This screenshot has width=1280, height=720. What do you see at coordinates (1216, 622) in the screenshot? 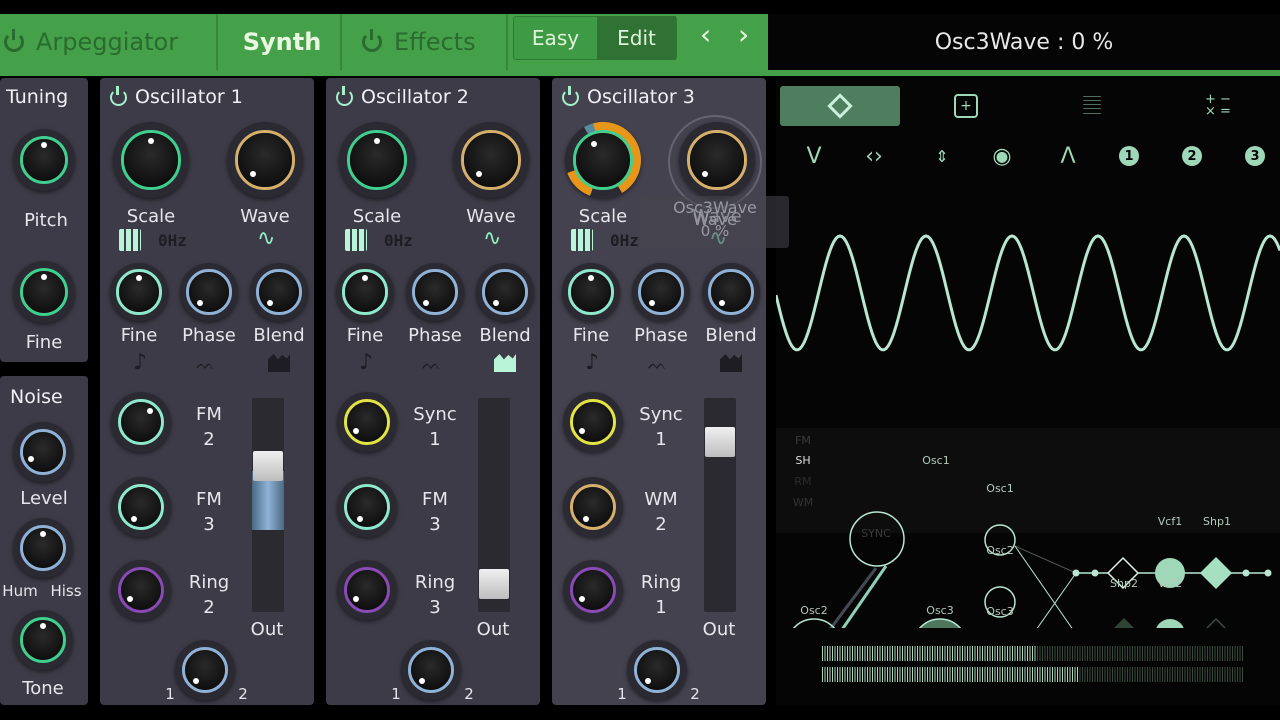
I see `shaper-diamond` at bounding box center [1216, 622].